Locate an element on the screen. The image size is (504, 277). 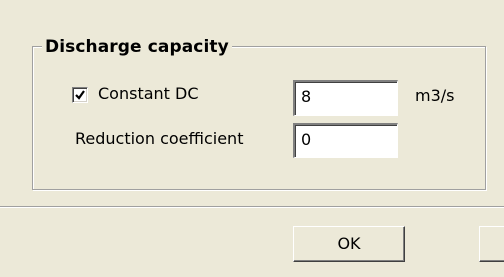
constant-dc-unit: m3/s is located at coordinates (435, 95).